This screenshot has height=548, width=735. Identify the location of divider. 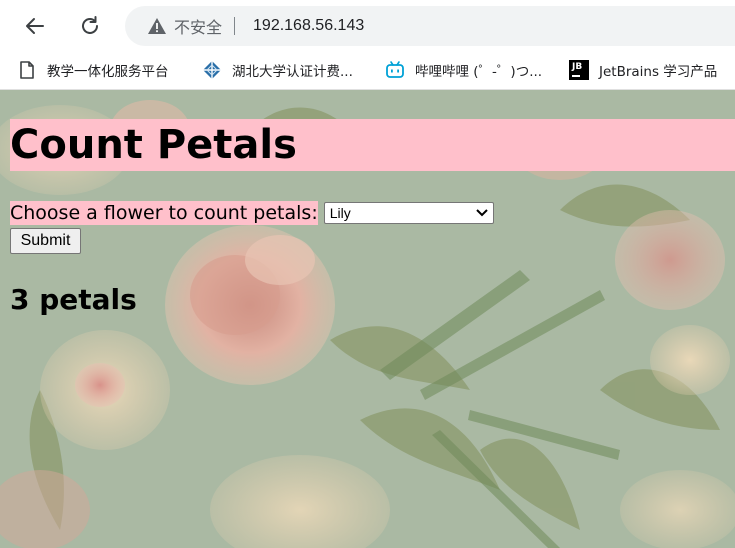
(235, 26).